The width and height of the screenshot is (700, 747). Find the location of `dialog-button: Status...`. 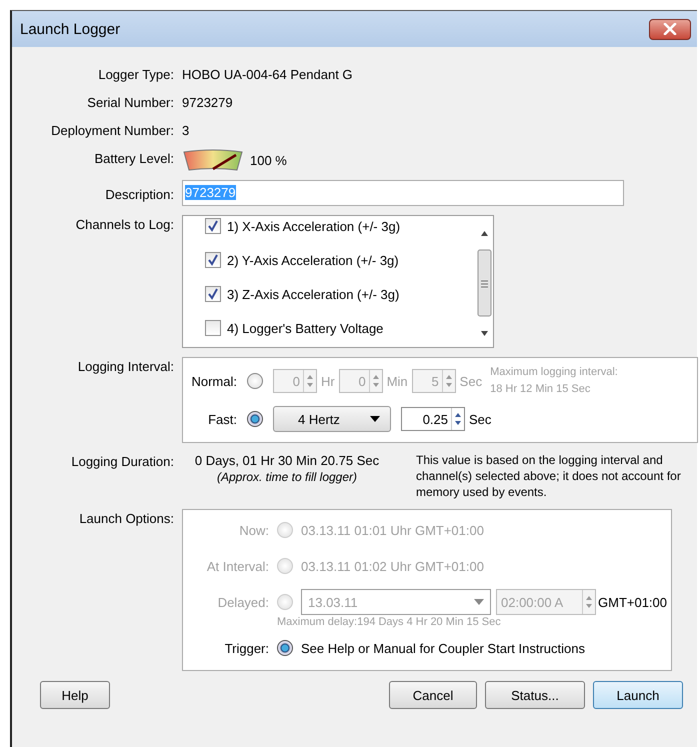

dialog-button: Status... is located at coordinates (535, 695).